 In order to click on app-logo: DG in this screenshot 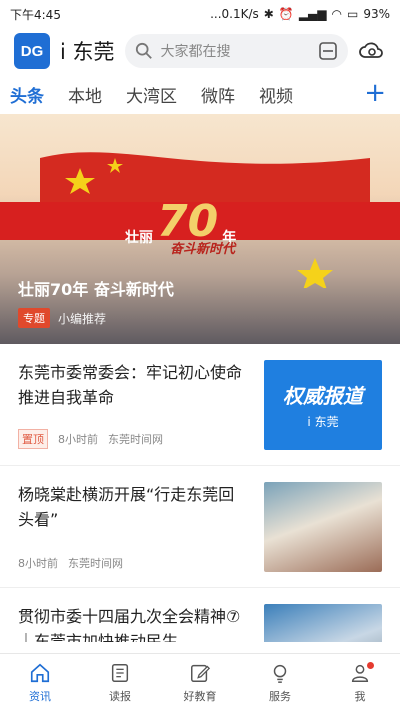, I will do `click(32, 51)`.